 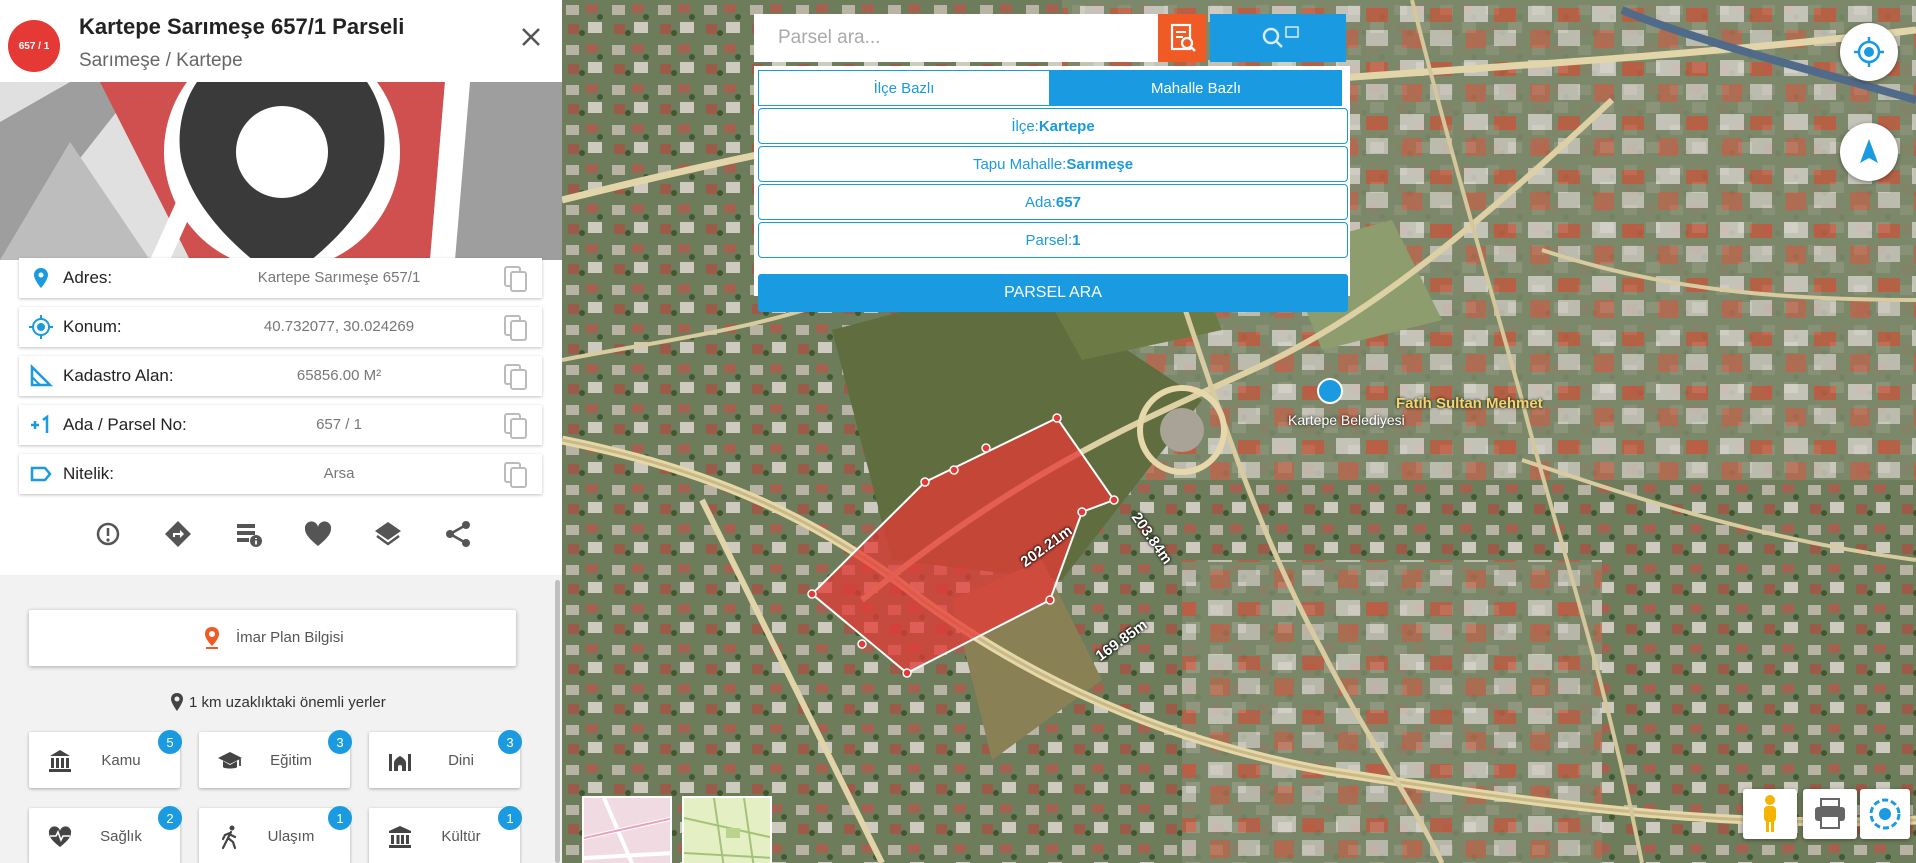 What do you see at coordinates (41, 278) in the screenshot?
I see `location-pin-icon` at bounding box center [41, 278].